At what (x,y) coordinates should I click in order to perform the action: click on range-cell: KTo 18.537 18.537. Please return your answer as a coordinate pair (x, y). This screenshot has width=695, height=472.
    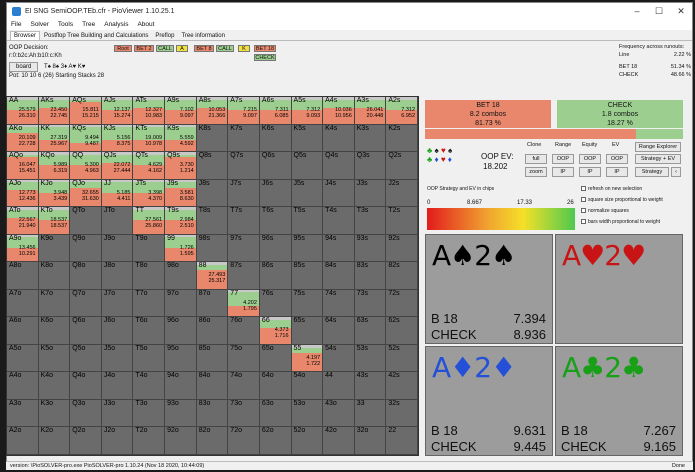
    Looking at the image, I should click on (54, 221).